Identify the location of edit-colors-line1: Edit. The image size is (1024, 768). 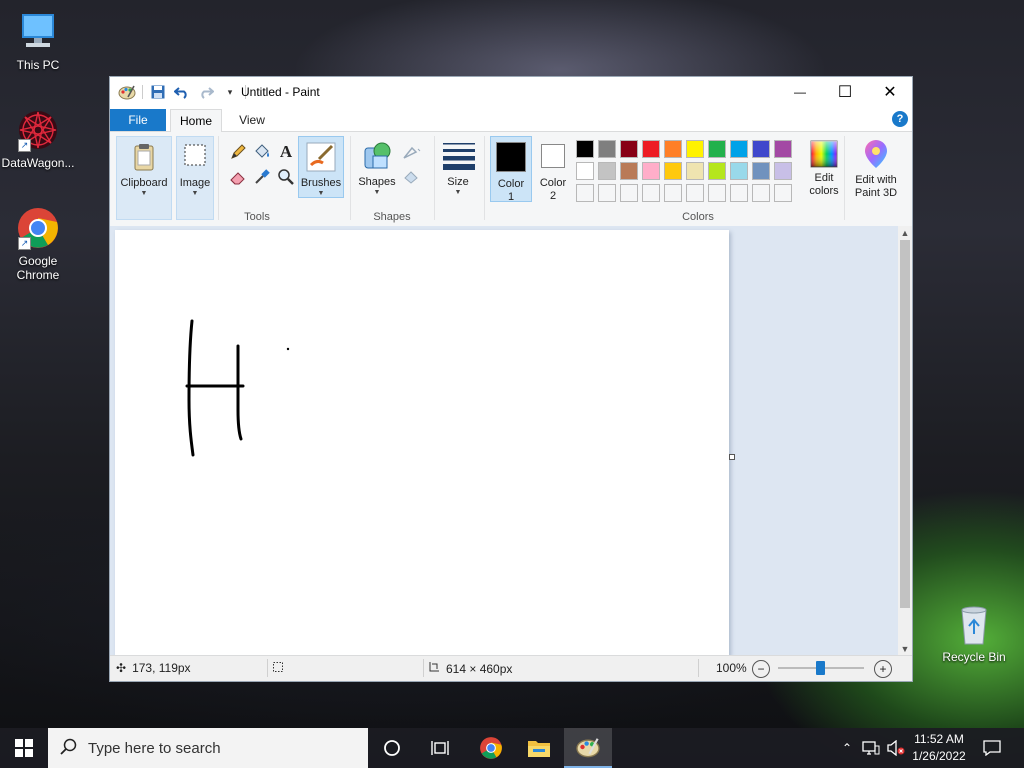
(824, 178).